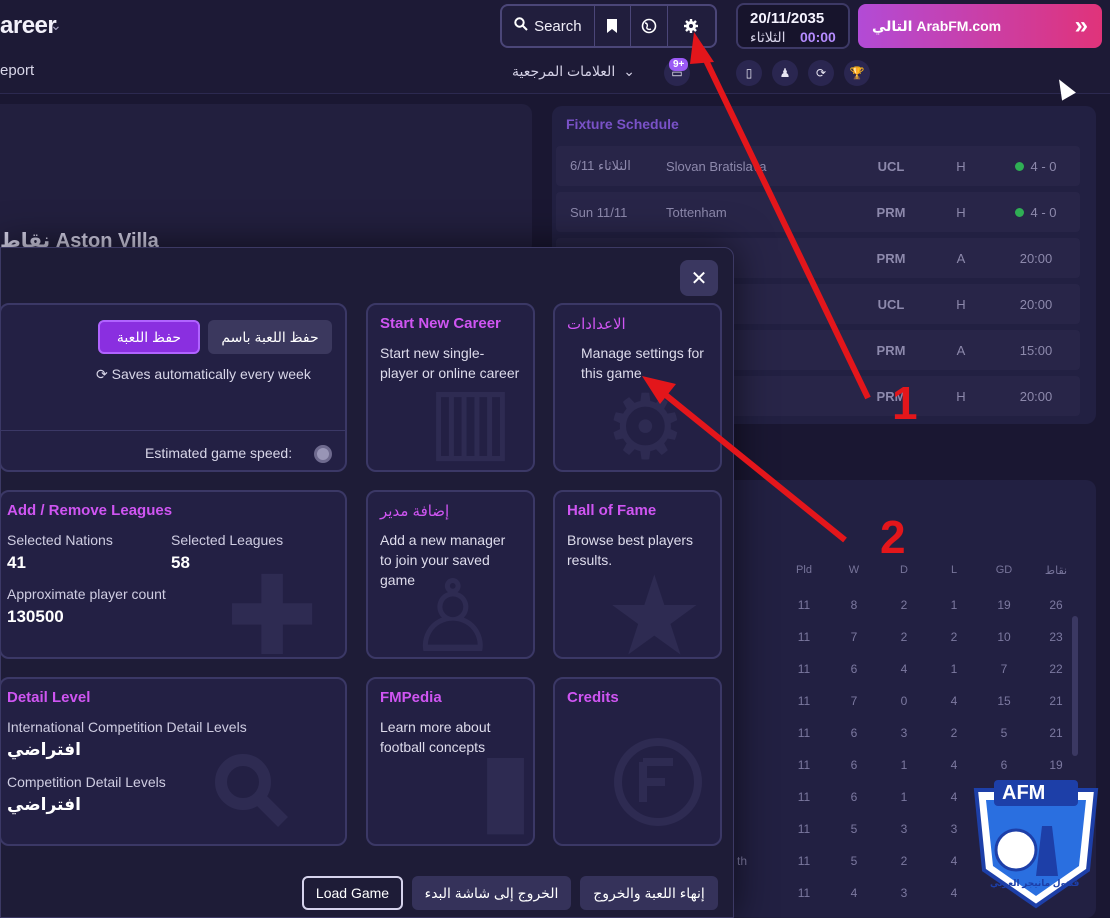  What do you see at coordinates (1024, 793) in the screenshot?
I see `afm-text: AFM` at bounding box center [1024, 793].